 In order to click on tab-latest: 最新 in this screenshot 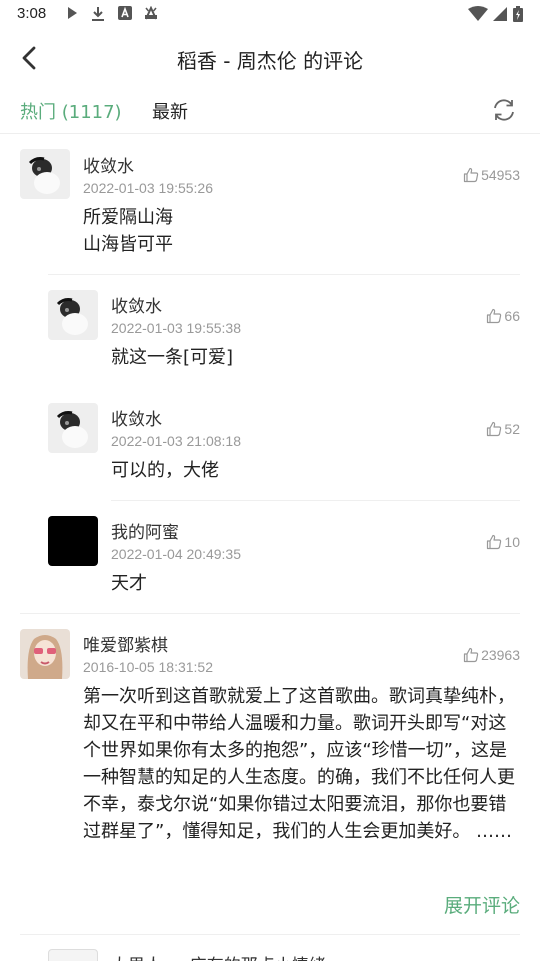, I will do `click(170, 111)`.